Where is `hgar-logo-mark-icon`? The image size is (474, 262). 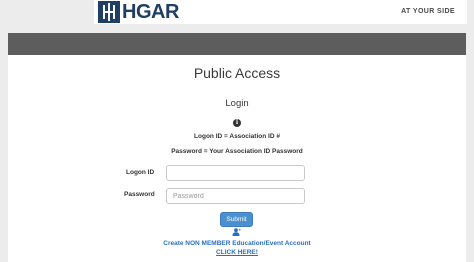
hgar-logo-mark-icon is located at coordinates (109, 12).